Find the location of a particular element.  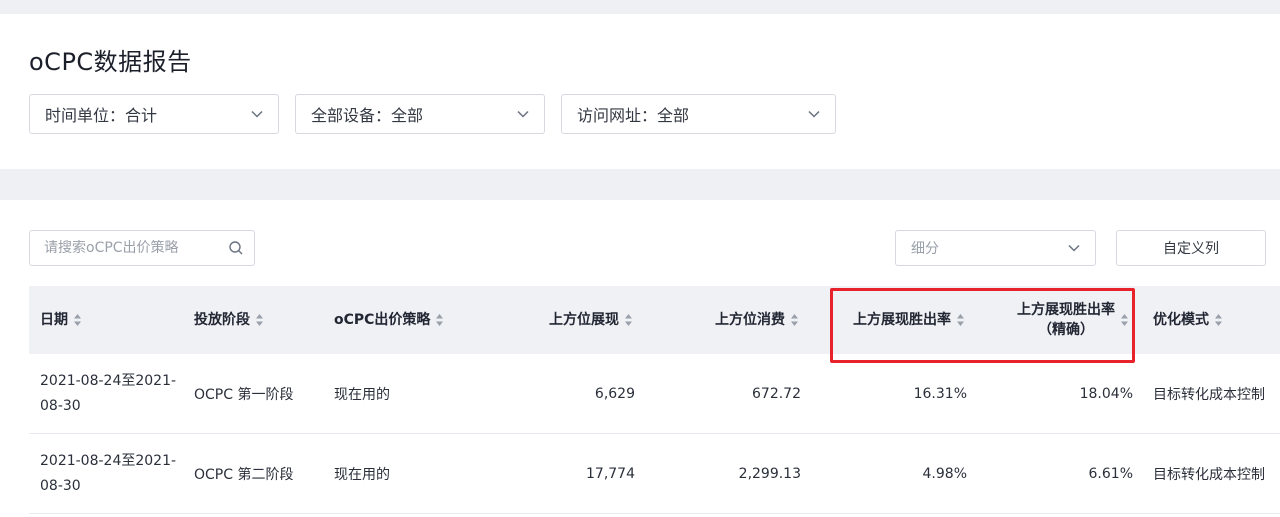

column-header-label: 优化模式 is located at coordinates (1181, 320).